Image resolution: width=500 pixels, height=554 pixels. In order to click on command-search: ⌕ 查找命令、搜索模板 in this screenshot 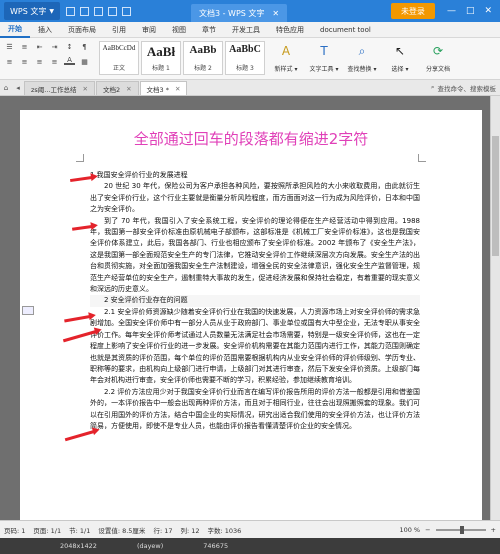, I will do `click(463, 88)`.